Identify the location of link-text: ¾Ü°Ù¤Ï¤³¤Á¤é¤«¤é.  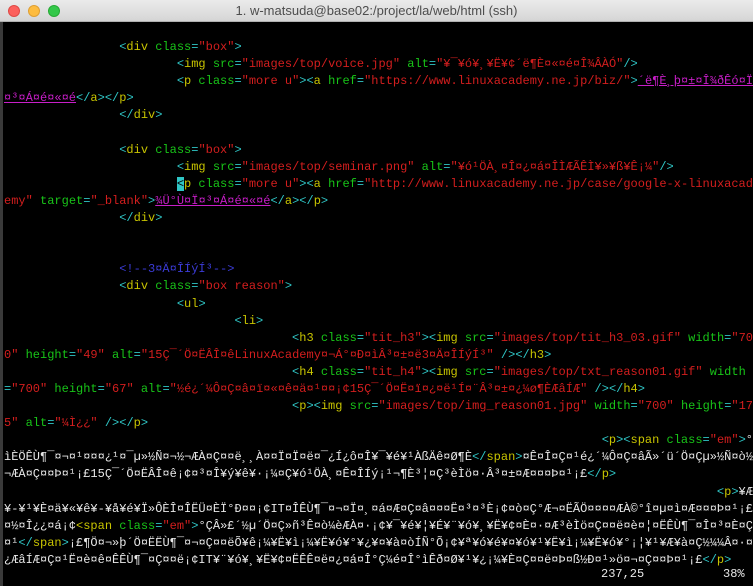
(213, 200).